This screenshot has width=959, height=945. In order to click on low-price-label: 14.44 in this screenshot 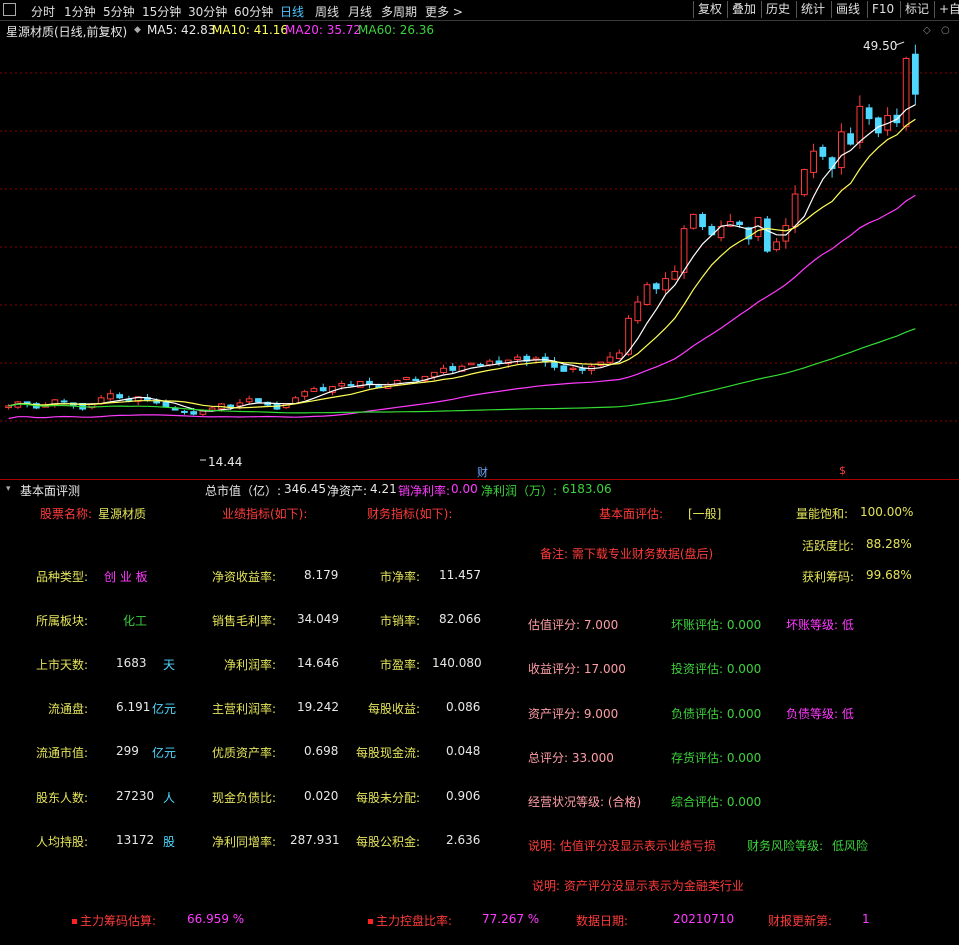, I will do `click(225, 462)`.